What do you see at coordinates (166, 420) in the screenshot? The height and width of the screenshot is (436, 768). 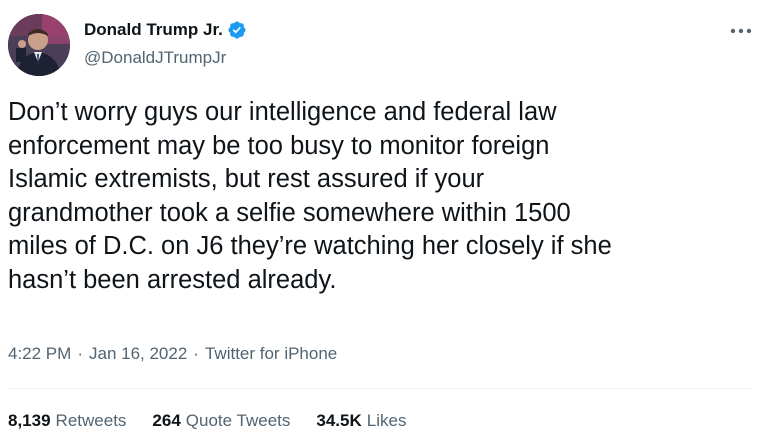 I see `quotes-count: 264` at bounding box center [166, 420].